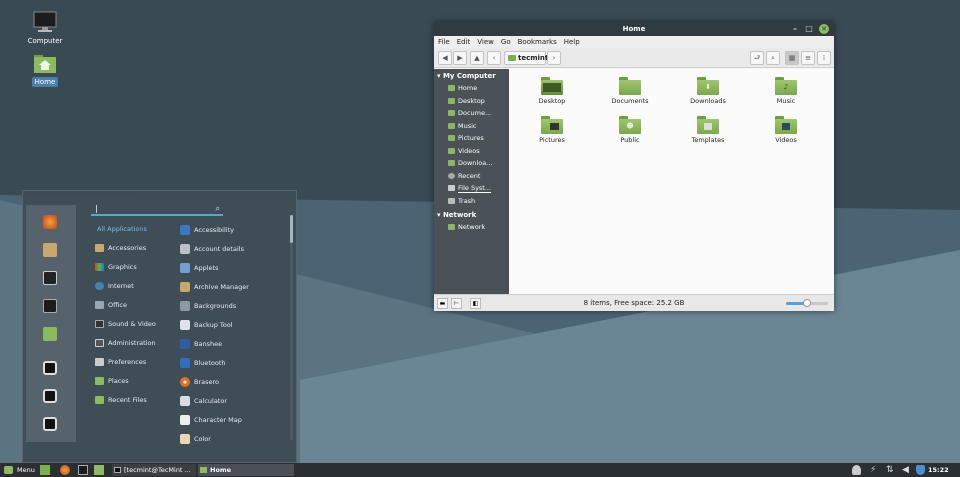  What do you see at coordinates (121, 400) in the screenshot?
I see `category-recent-files: Recent Files` at bounding box center [121, 400].